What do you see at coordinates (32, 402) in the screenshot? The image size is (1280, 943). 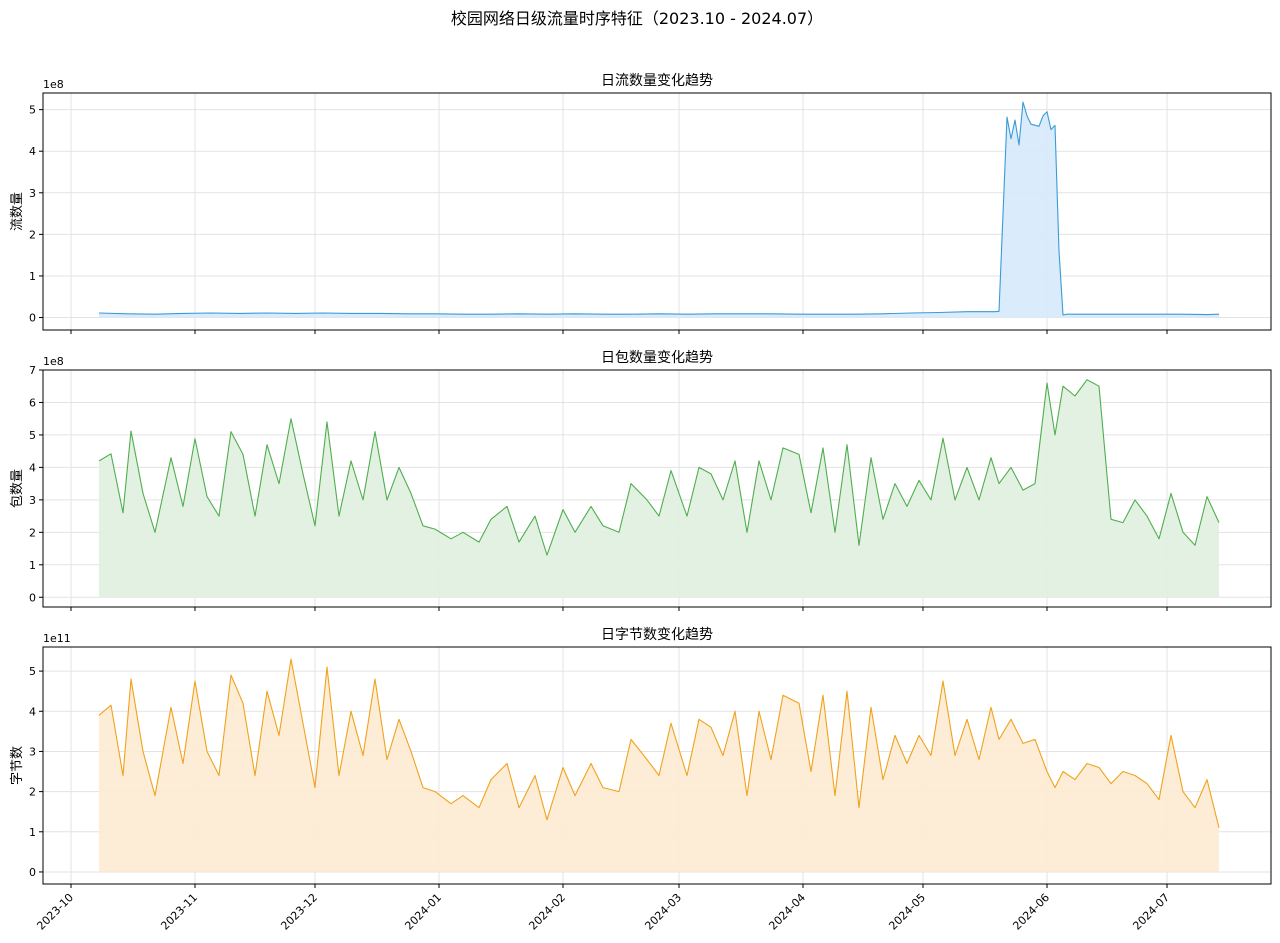 I see `y-tick-label: 6` at bounding box center [32, 402].